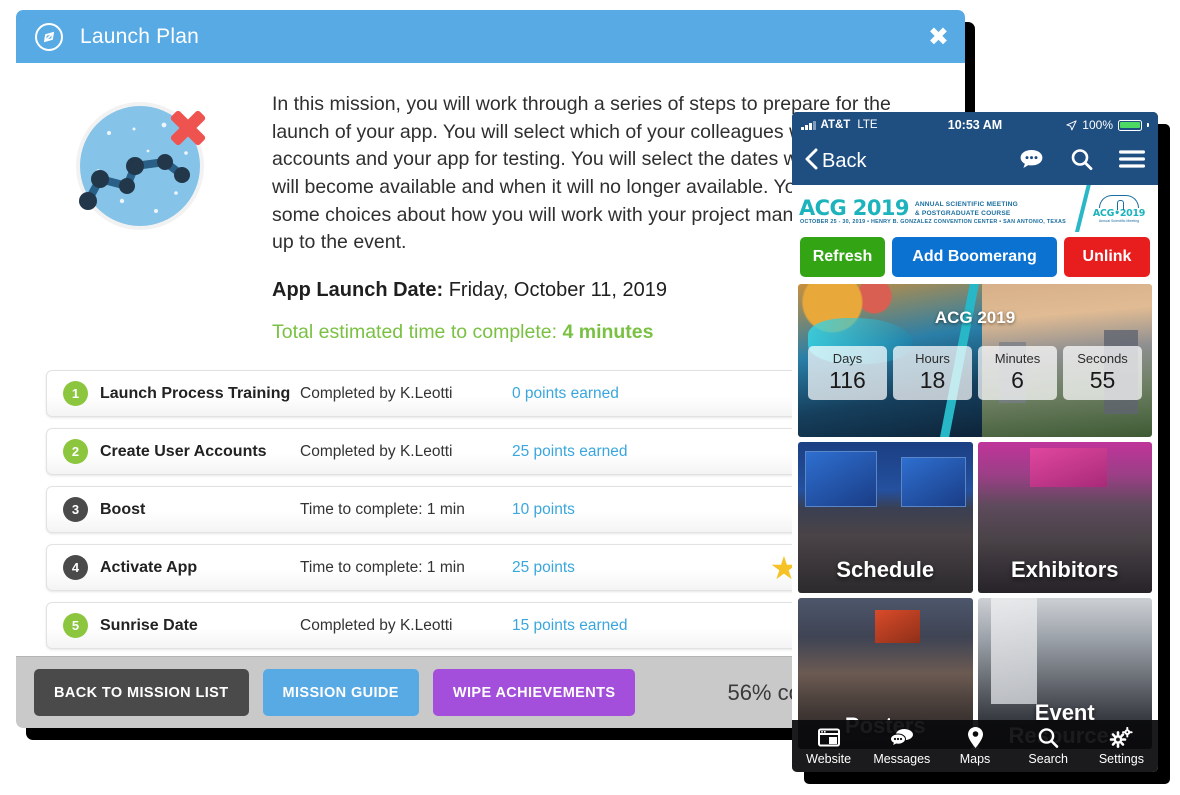 The width and height of the screenshot is (1180, 795). Describe the element at coordinates (1132, 161) in the screenshot. I see `hamburger-menu-icon` at that location.